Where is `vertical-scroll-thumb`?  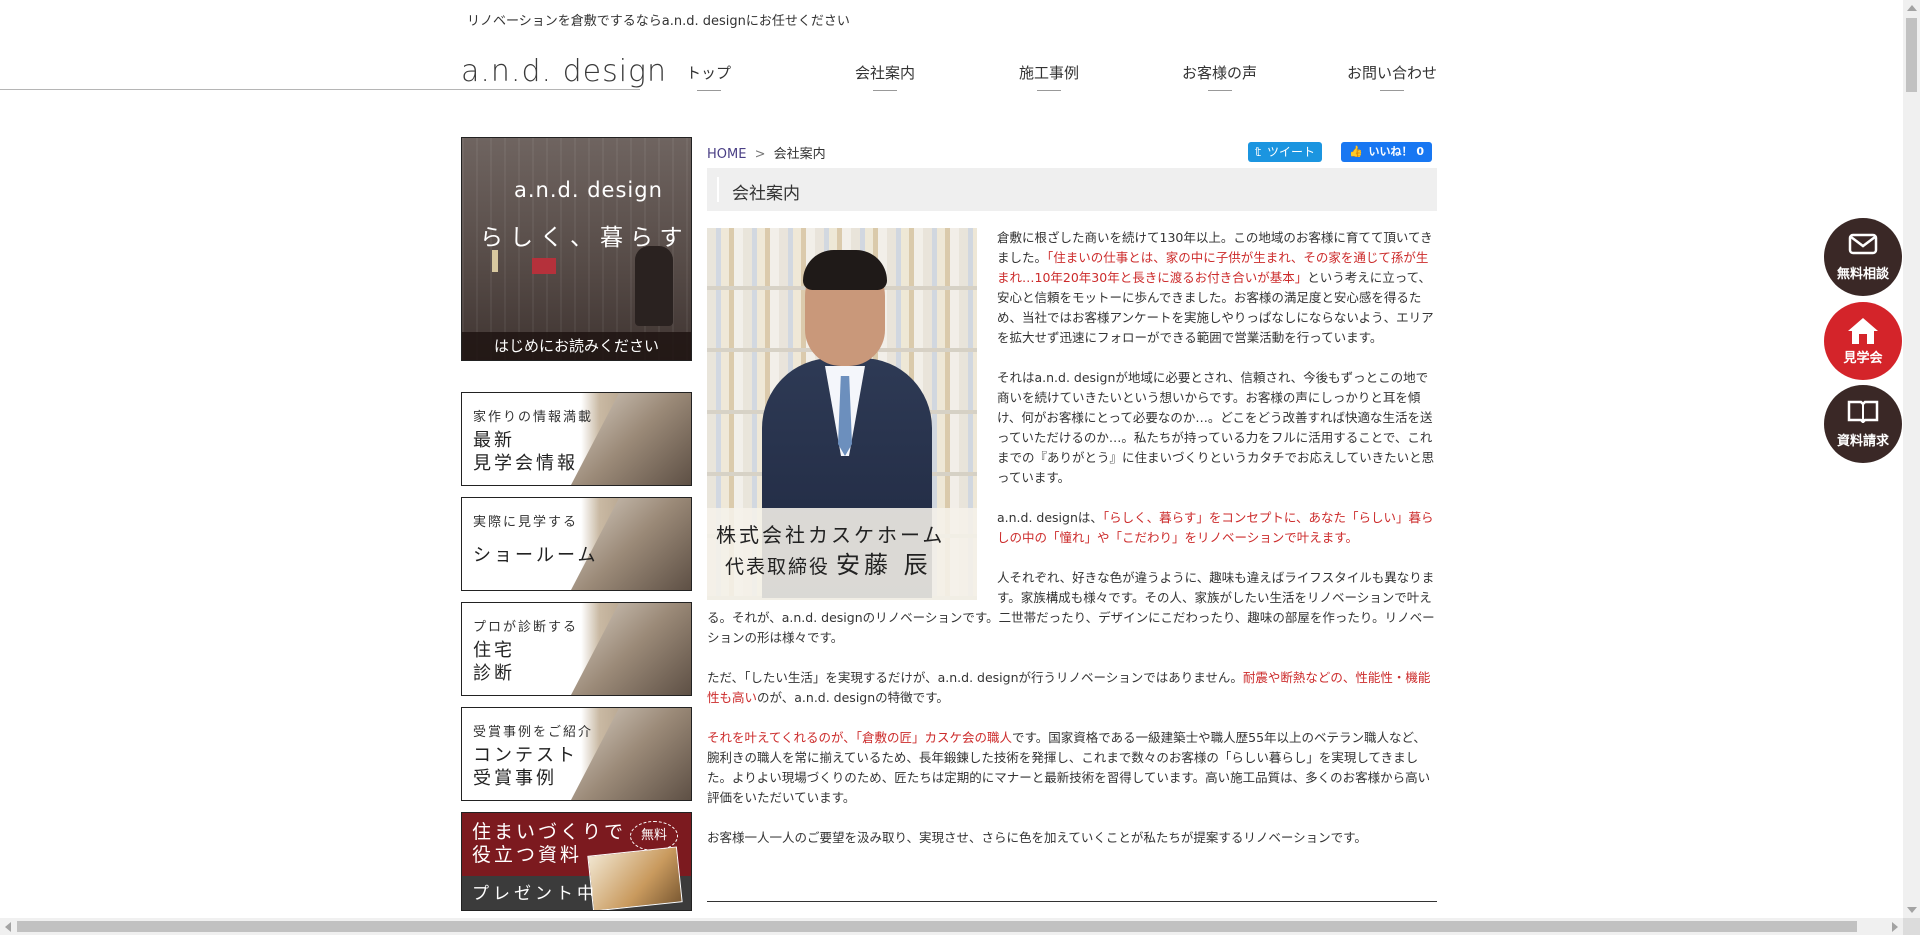 vertical-scroll-thumb is located at coordinates (1911, 55).